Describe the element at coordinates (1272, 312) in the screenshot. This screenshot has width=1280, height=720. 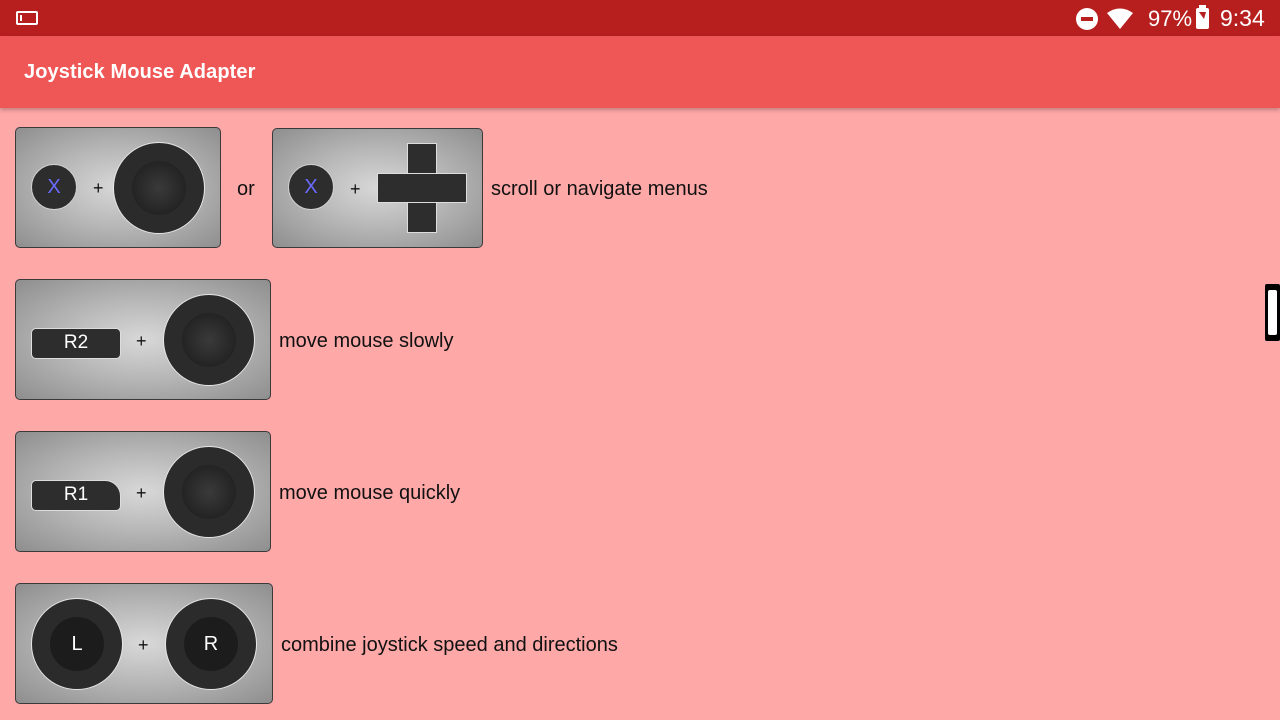
I see `scrollbar-thumb` at that location.